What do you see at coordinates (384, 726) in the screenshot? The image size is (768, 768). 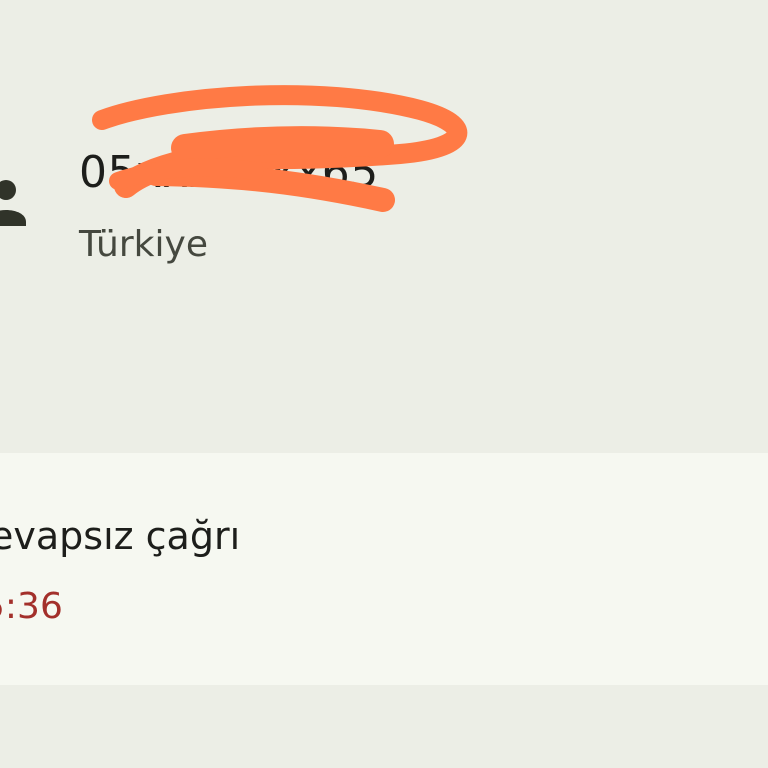 I see `footer-band` at bounding box center [384, 726].